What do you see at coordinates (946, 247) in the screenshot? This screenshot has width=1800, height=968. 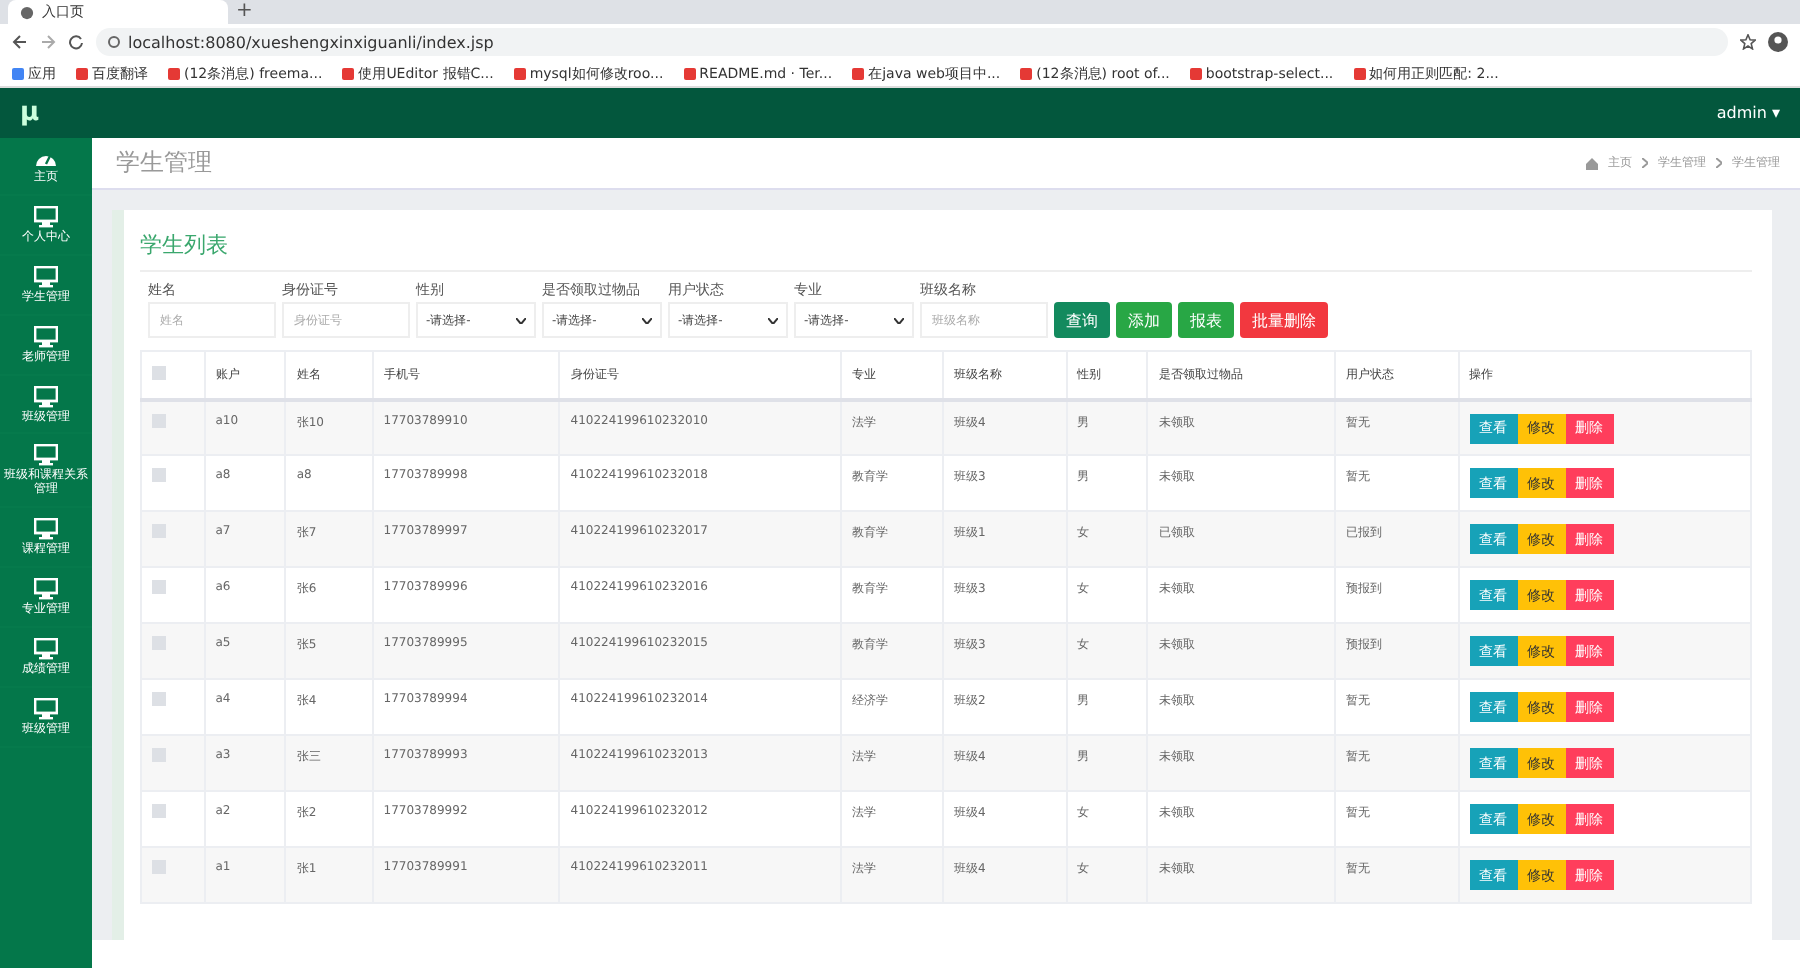 I see `card-title: 学生列表` at bounding box center [946, 247].